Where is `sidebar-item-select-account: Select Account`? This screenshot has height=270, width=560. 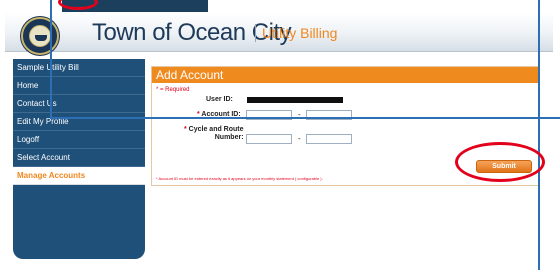 sidebar-item-select-account: Select Account is located at coordinates (79, 158).